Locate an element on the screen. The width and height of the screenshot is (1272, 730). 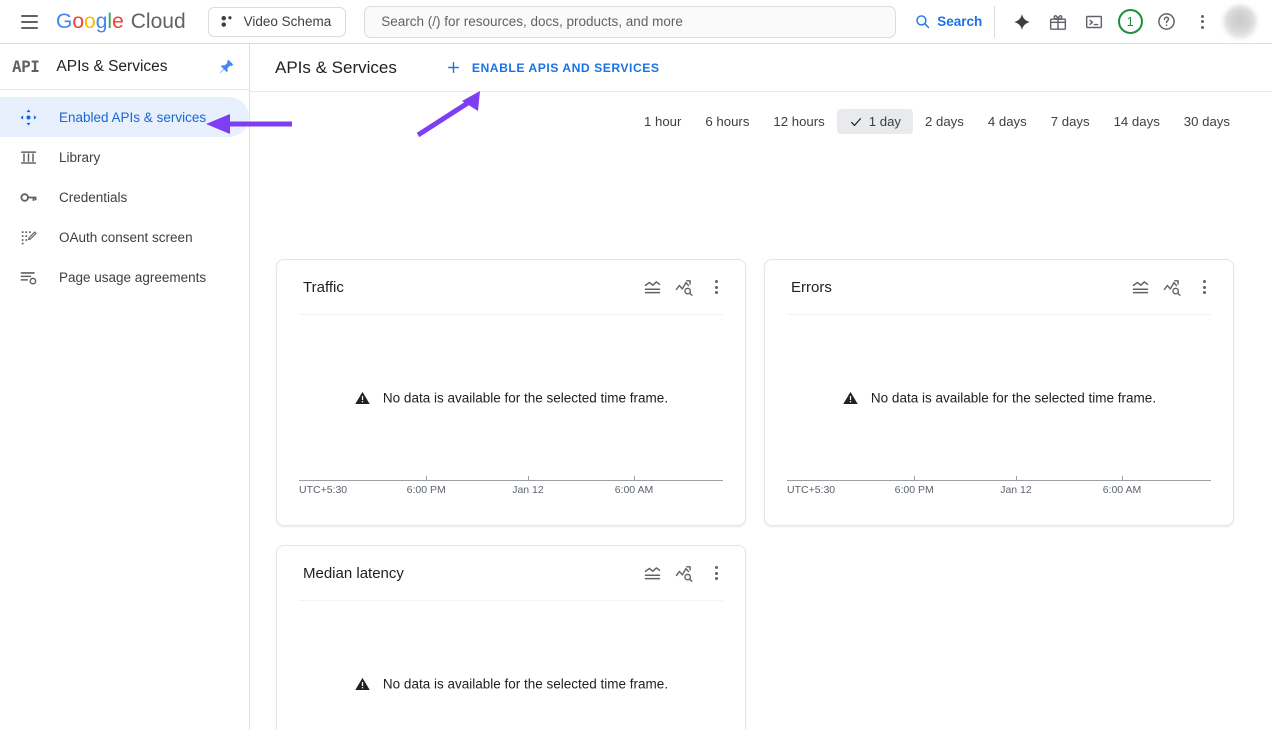
plus-icon is located at coordinates (453, 67).